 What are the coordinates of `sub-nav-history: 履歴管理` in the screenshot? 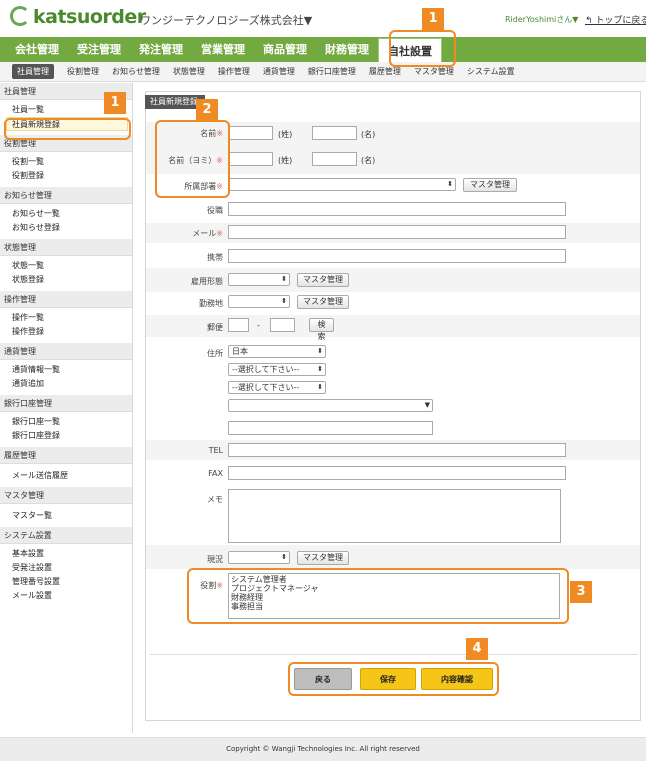 It's located at (385, 71).